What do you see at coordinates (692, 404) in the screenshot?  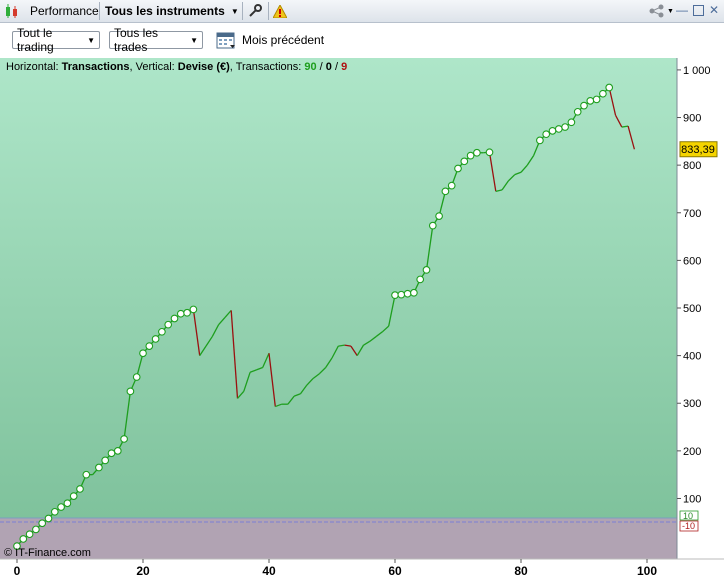 I see `y-tick-label: 300` at bounding box center [692, 404].